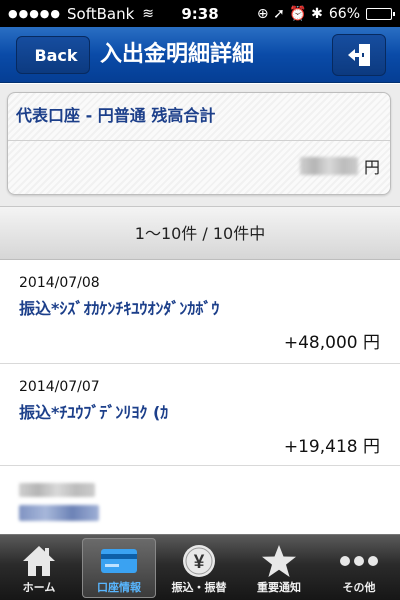  I want to click on tab-transfer: ¥ 振込・振替, so click(199, 568).